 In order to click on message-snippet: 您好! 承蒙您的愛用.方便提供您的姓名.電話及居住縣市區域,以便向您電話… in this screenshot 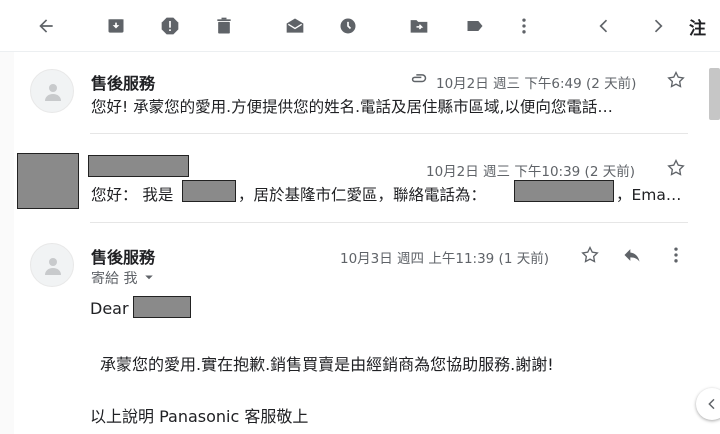, I will do `click(352, 107)`.